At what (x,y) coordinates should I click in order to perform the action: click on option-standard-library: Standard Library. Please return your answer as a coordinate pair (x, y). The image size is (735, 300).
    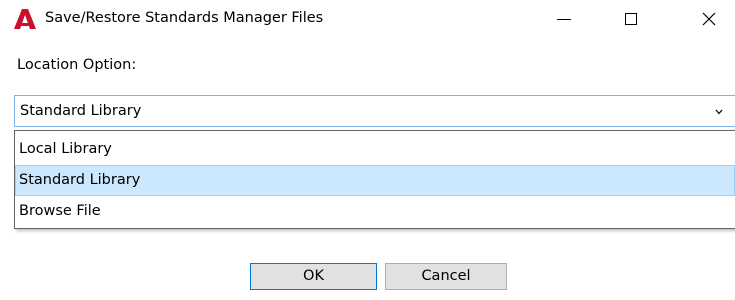
    Looking at the image, I should click on (375, 180).